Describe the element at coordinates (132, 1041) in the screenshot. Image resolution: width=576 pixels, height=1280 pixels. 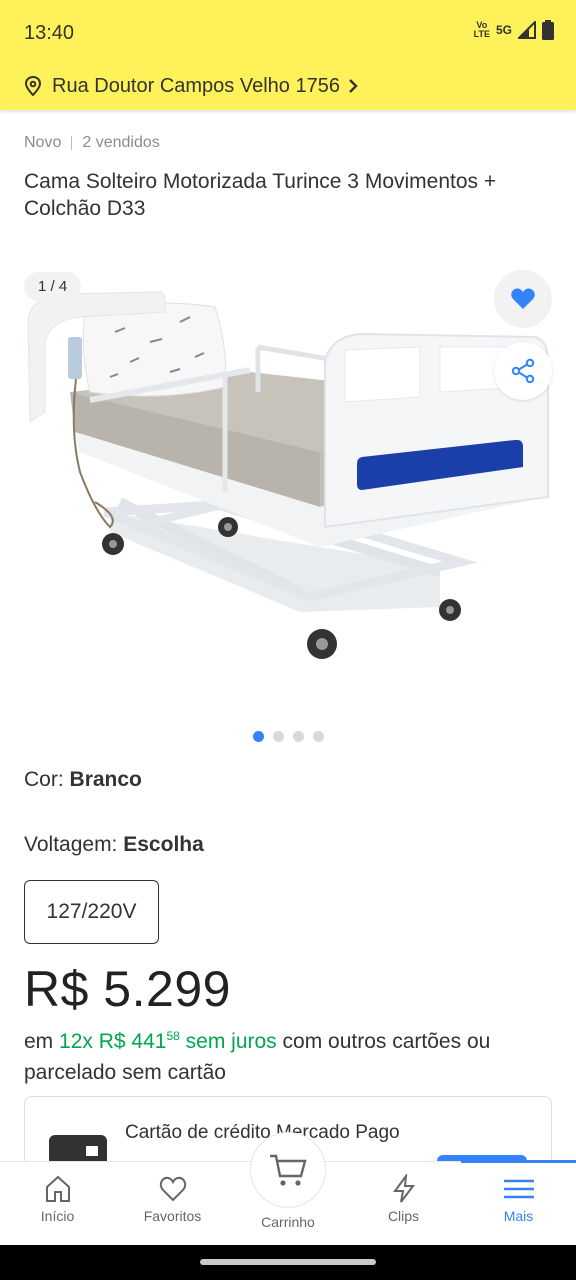
I see `install-amount: R$ 441` at that location.